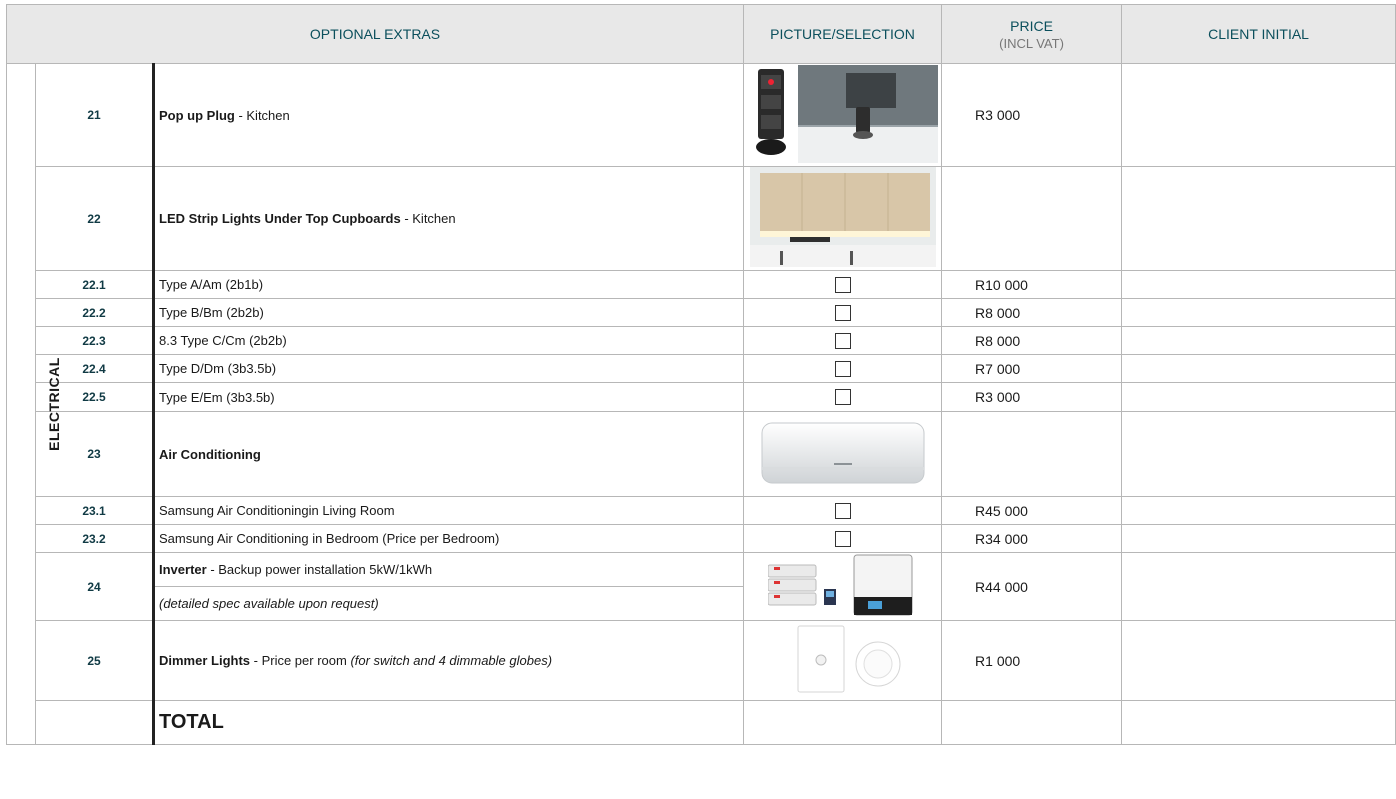 The width and height of the screenshot is (1396, 799). What do you see at coordinates (843, 34) in the screenshot?
I see `header-picture-selection: PICTURE/SELECTION` at bounding box center [843, 34].